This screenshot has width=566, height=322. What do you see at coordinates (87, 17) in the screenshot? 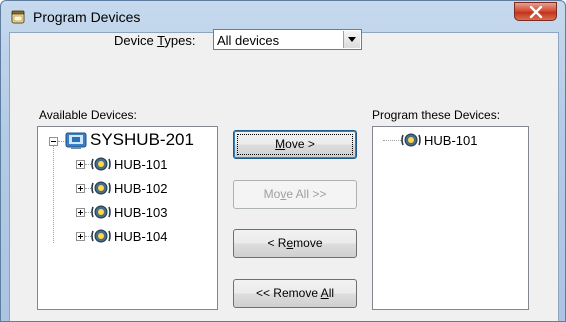
I see `window-title: Program Devices` at bounding box center [87, 17].